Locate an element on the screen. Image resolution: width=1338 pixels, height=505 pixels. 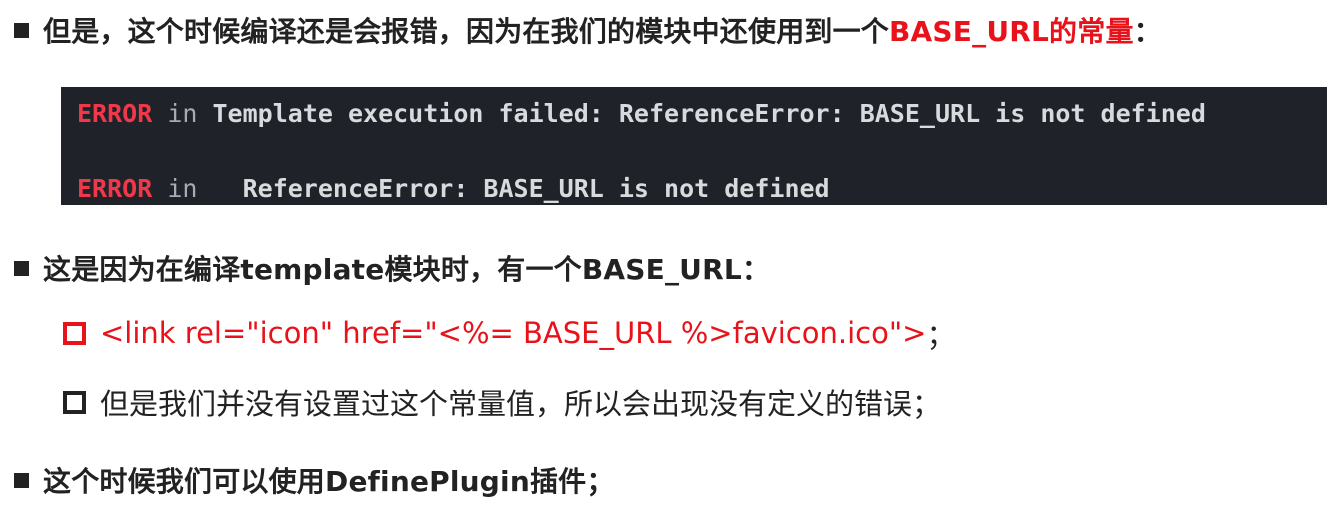
bullet-text: 这是因为在编译template模块时，有一个BASE_URL： is located at coordinates (407, 269).